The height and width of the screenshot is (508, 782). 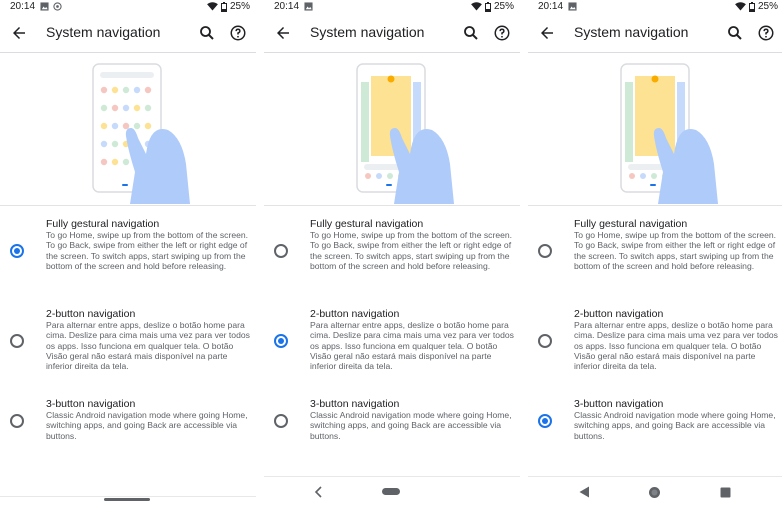 I want to click on home-pill-button, so click(x=391, y=491).